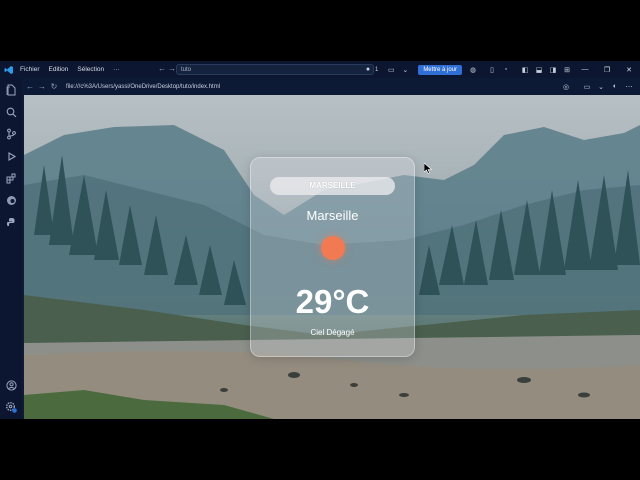 This screenshot has width=640, height=480. I want to click on more-icon: ⋯, so click(629, 87).